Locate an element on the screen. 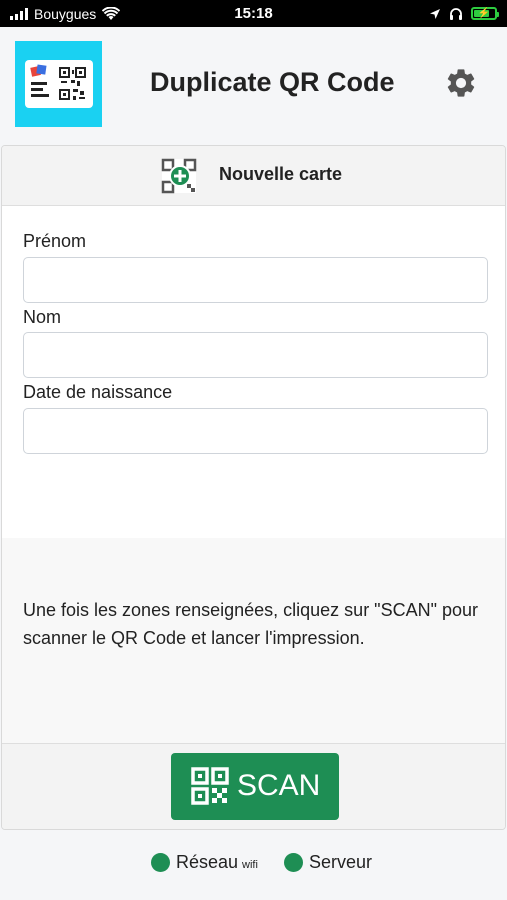 The image size is (507, 900). birth-date-label: Date de naissance is located at coordinates (98, 392).